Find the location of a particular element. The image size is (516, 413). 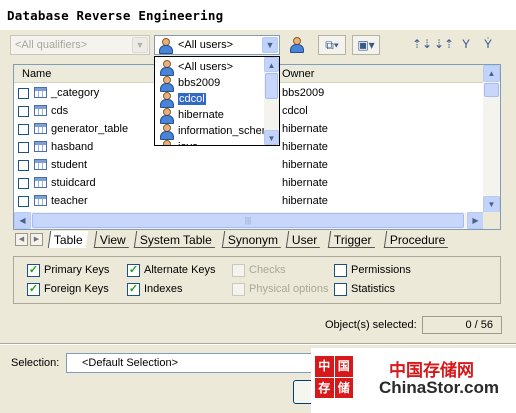

sort-ascending-button: ⇡⇣ is located at coordinates (422, 45).